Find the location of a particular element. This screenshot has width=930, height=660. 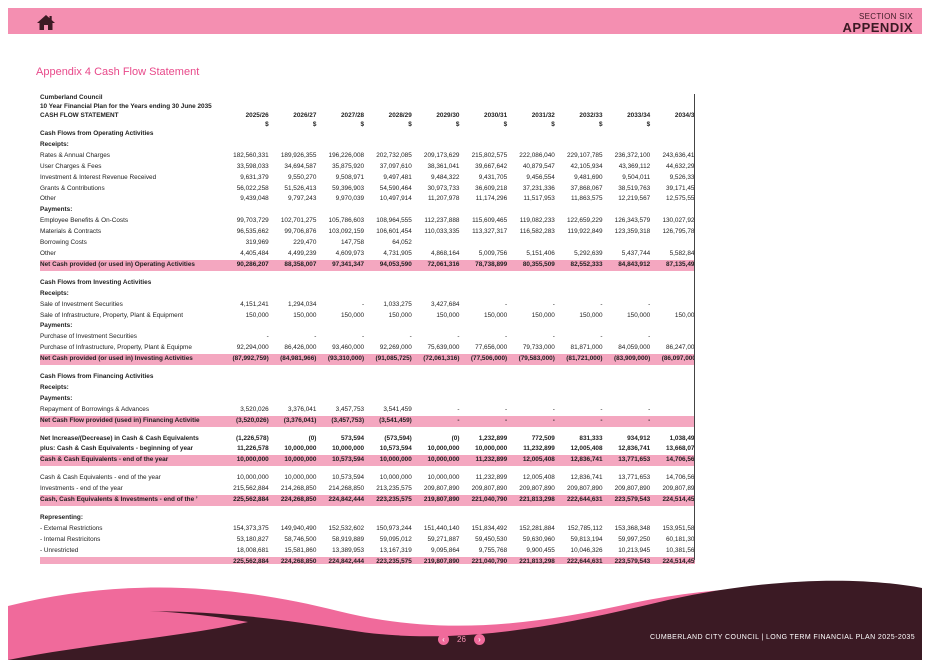

pager: ‹ 26 › is located at coordinates (461, 639).